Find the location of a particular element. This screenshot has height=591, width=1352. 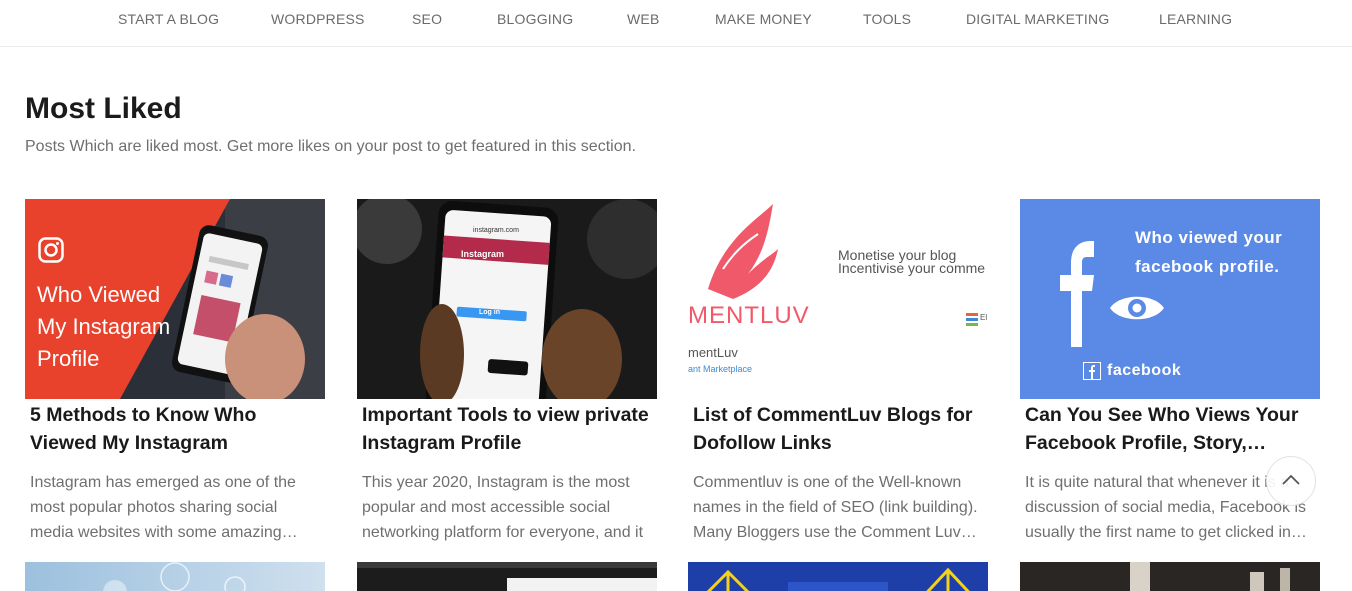

thumbnail-text: facebook is located at coordinates (1144, 370).